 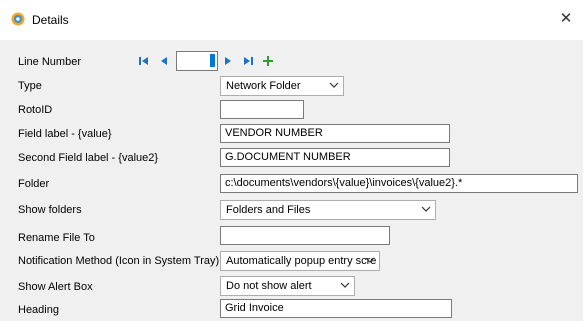 What do you see at coordinates (55, 287) in the screenshot?
I see `show-alert-box-label: Show Alert Box` at bounding box center [55, 287].